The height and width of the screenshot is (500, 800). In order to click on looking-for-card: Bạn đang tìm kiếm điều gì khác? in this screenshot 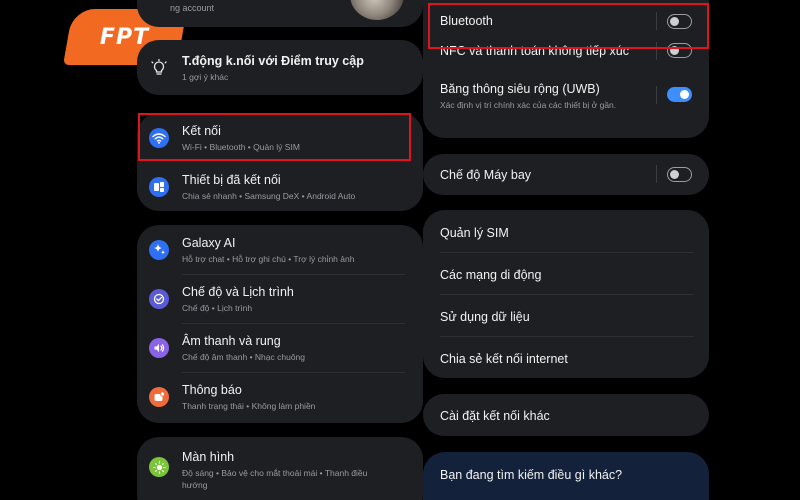, I will do `click(566, 476)`.